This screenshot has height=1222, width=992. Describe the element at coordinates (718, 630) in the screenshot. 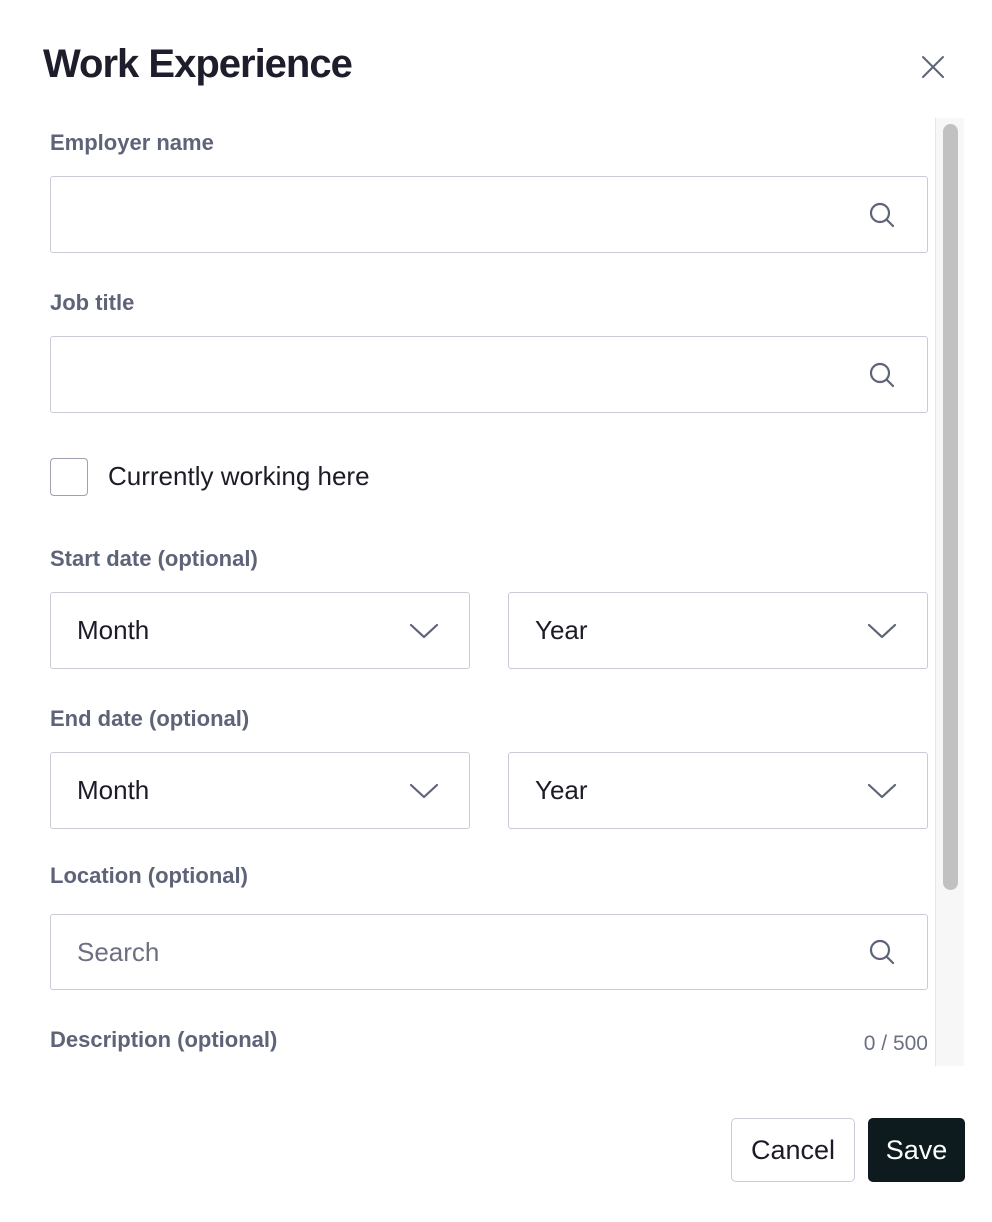

I see `start-year-select: Year` at that location.